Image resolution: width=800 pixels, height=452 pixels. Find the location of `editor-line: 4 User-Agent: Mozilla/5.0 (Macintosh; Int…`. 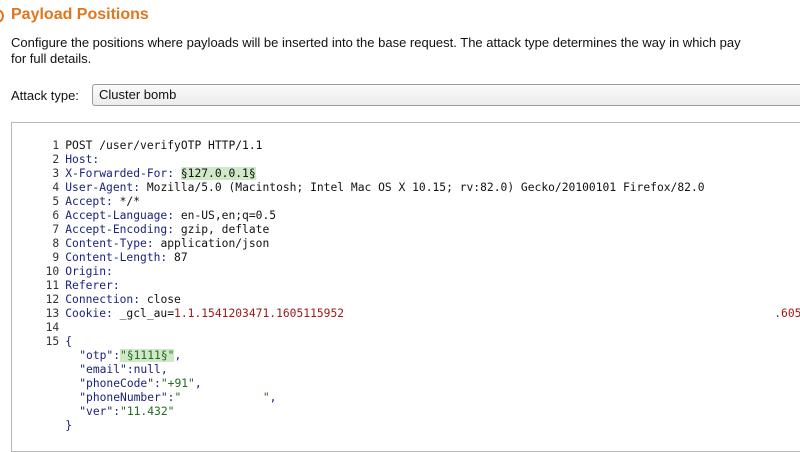

editor-line: 4 User-Agent: Mozilla/5.0 (Macintosh; Int… is located at coordinates (358, 180).